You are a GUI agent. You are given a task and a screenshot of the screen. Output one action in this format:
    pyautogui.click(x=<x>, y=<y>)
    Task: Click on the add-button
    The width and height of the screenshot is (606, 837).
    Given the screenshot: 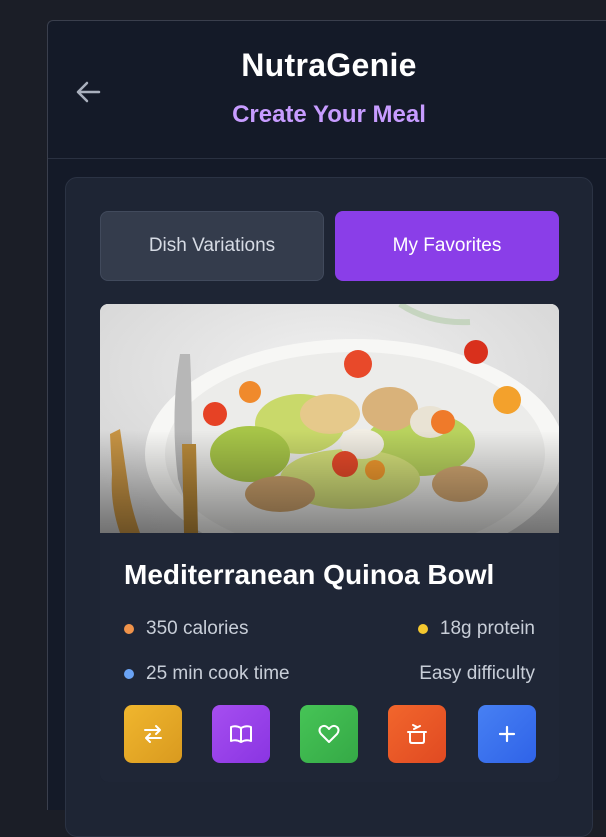 What is the action you would take?
    pyautogui.click(x=507, y=734)
    